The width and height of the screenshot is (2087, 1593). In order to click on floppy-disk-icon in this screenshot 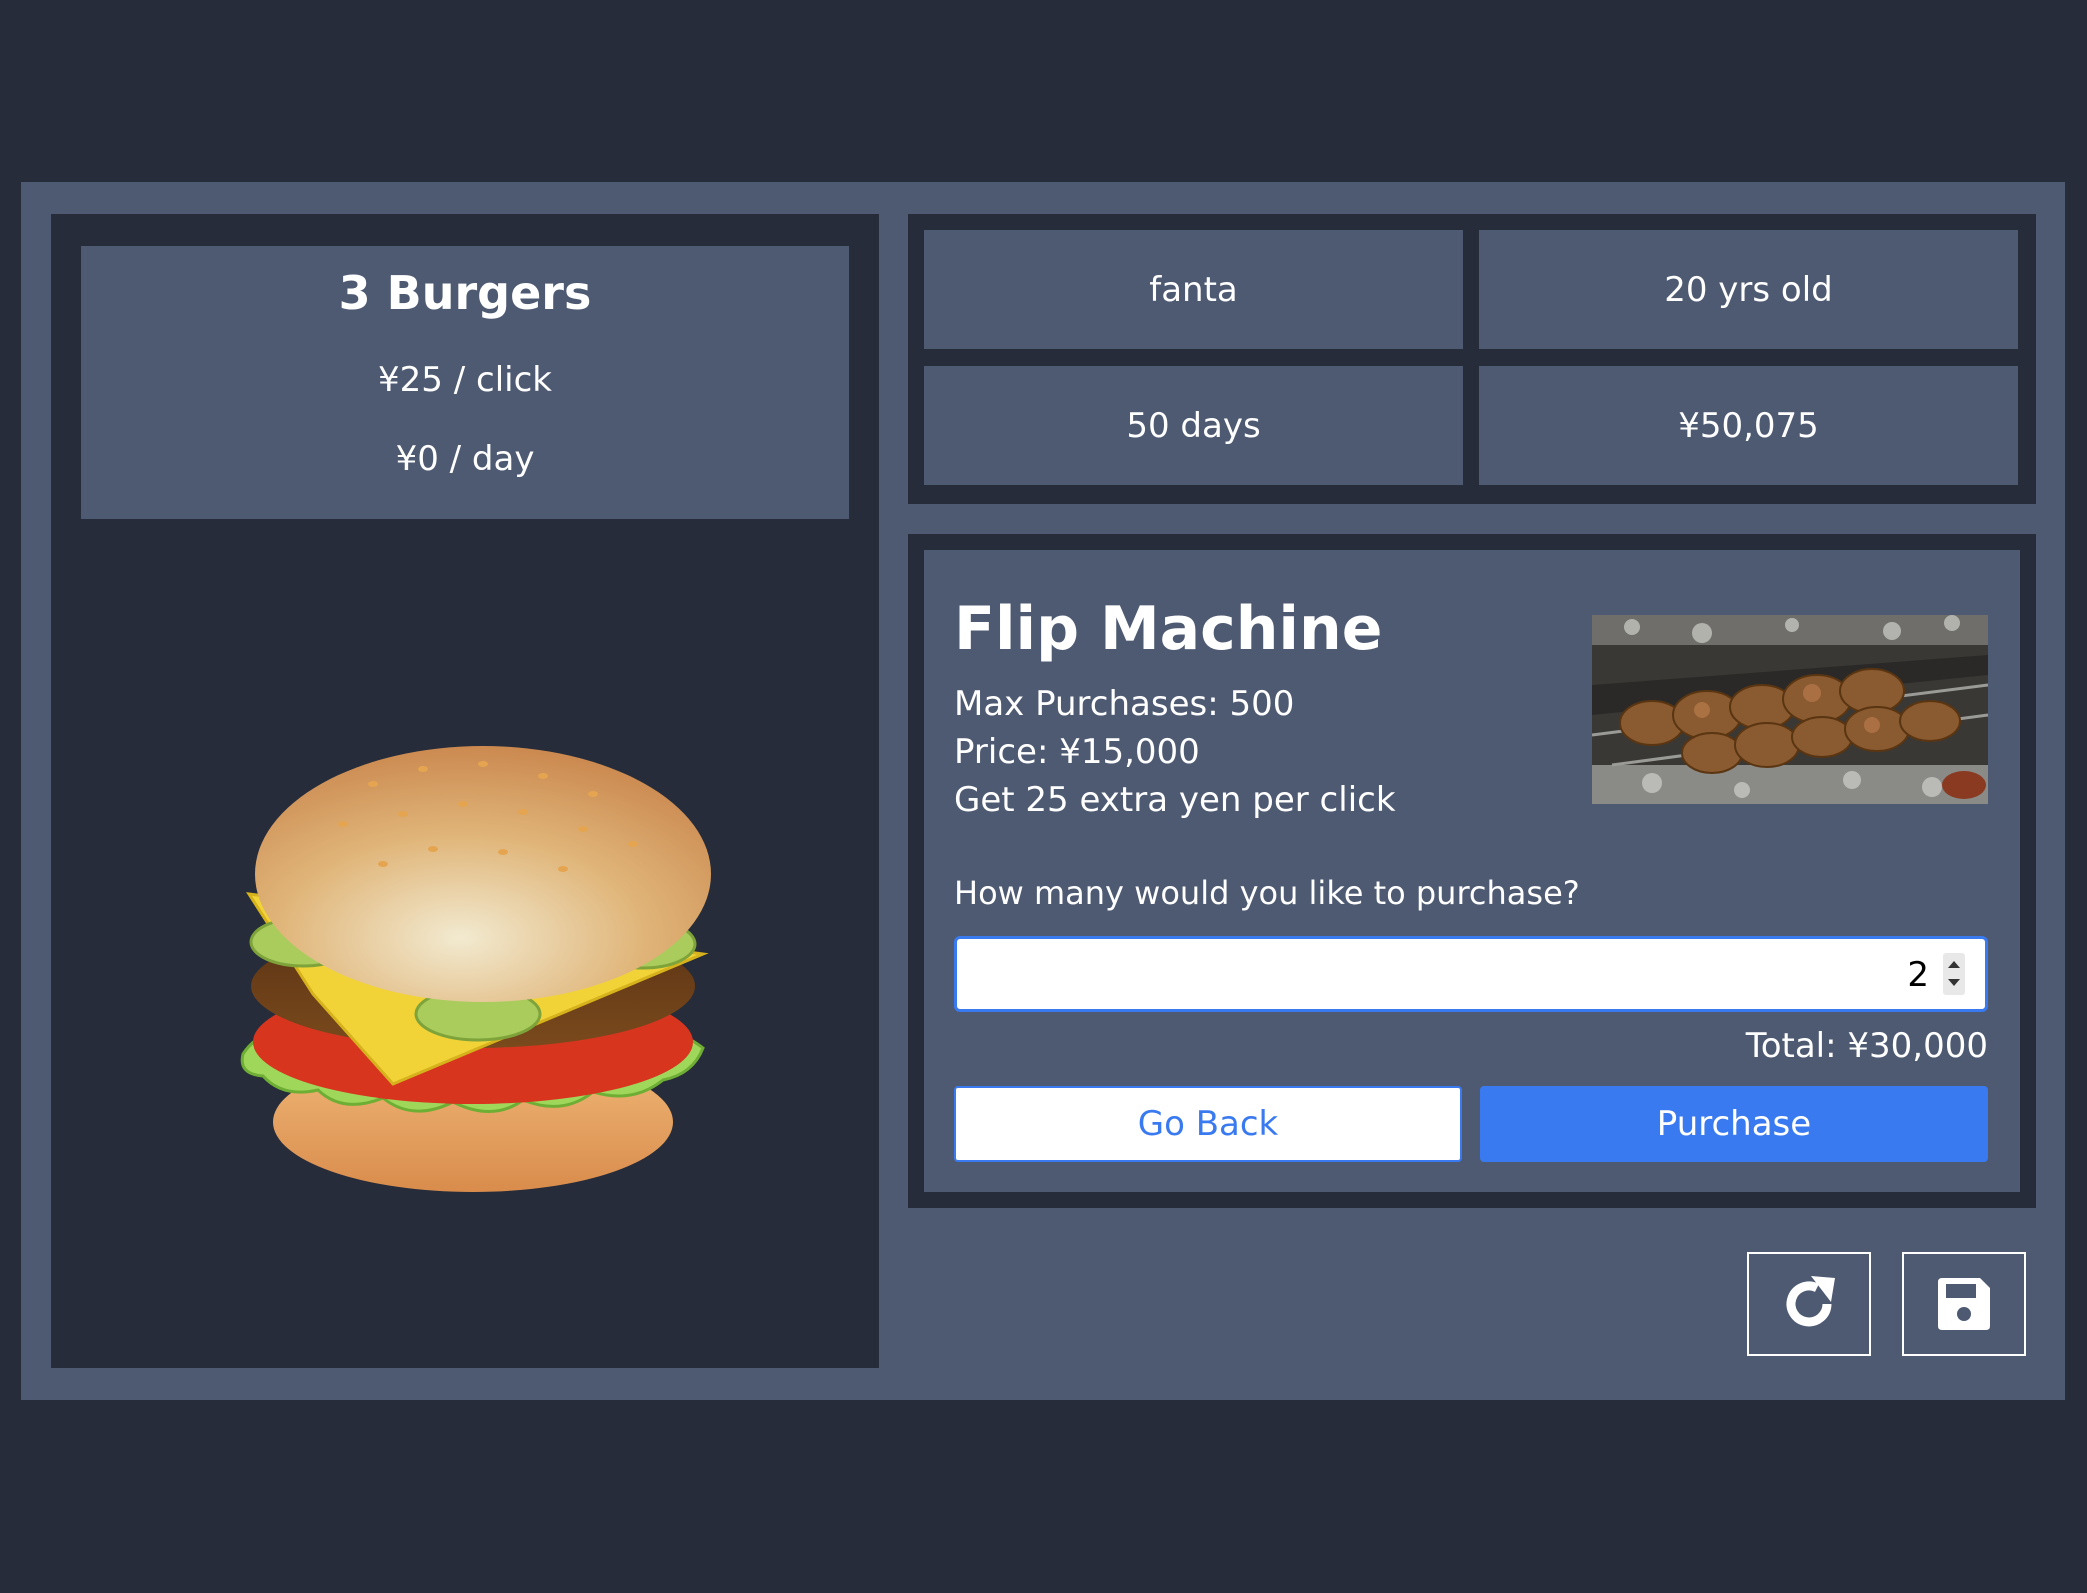, I will do `click(1964, 1304)`.